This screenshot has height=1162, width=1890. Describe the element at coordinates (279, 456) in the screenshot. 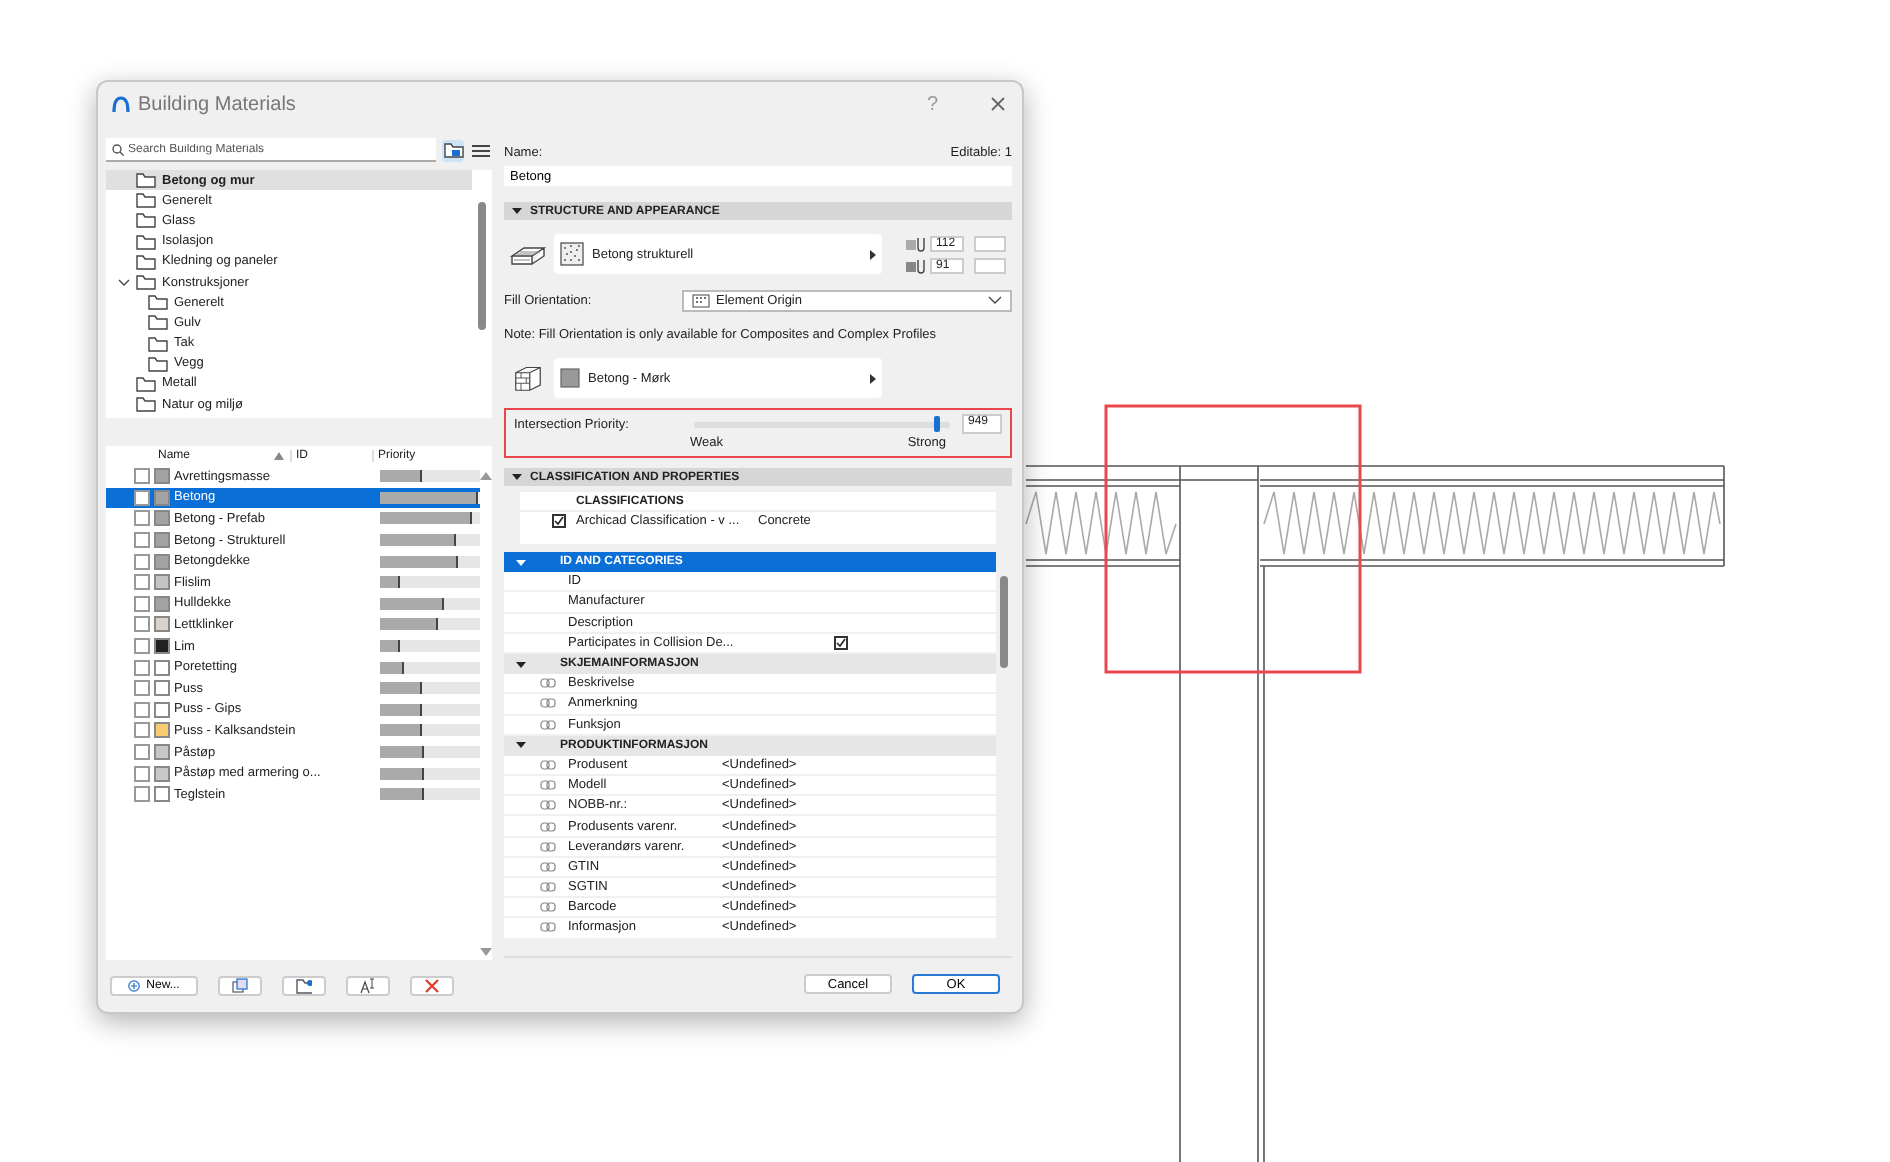

I see `sort-arrow-icon` at that location.